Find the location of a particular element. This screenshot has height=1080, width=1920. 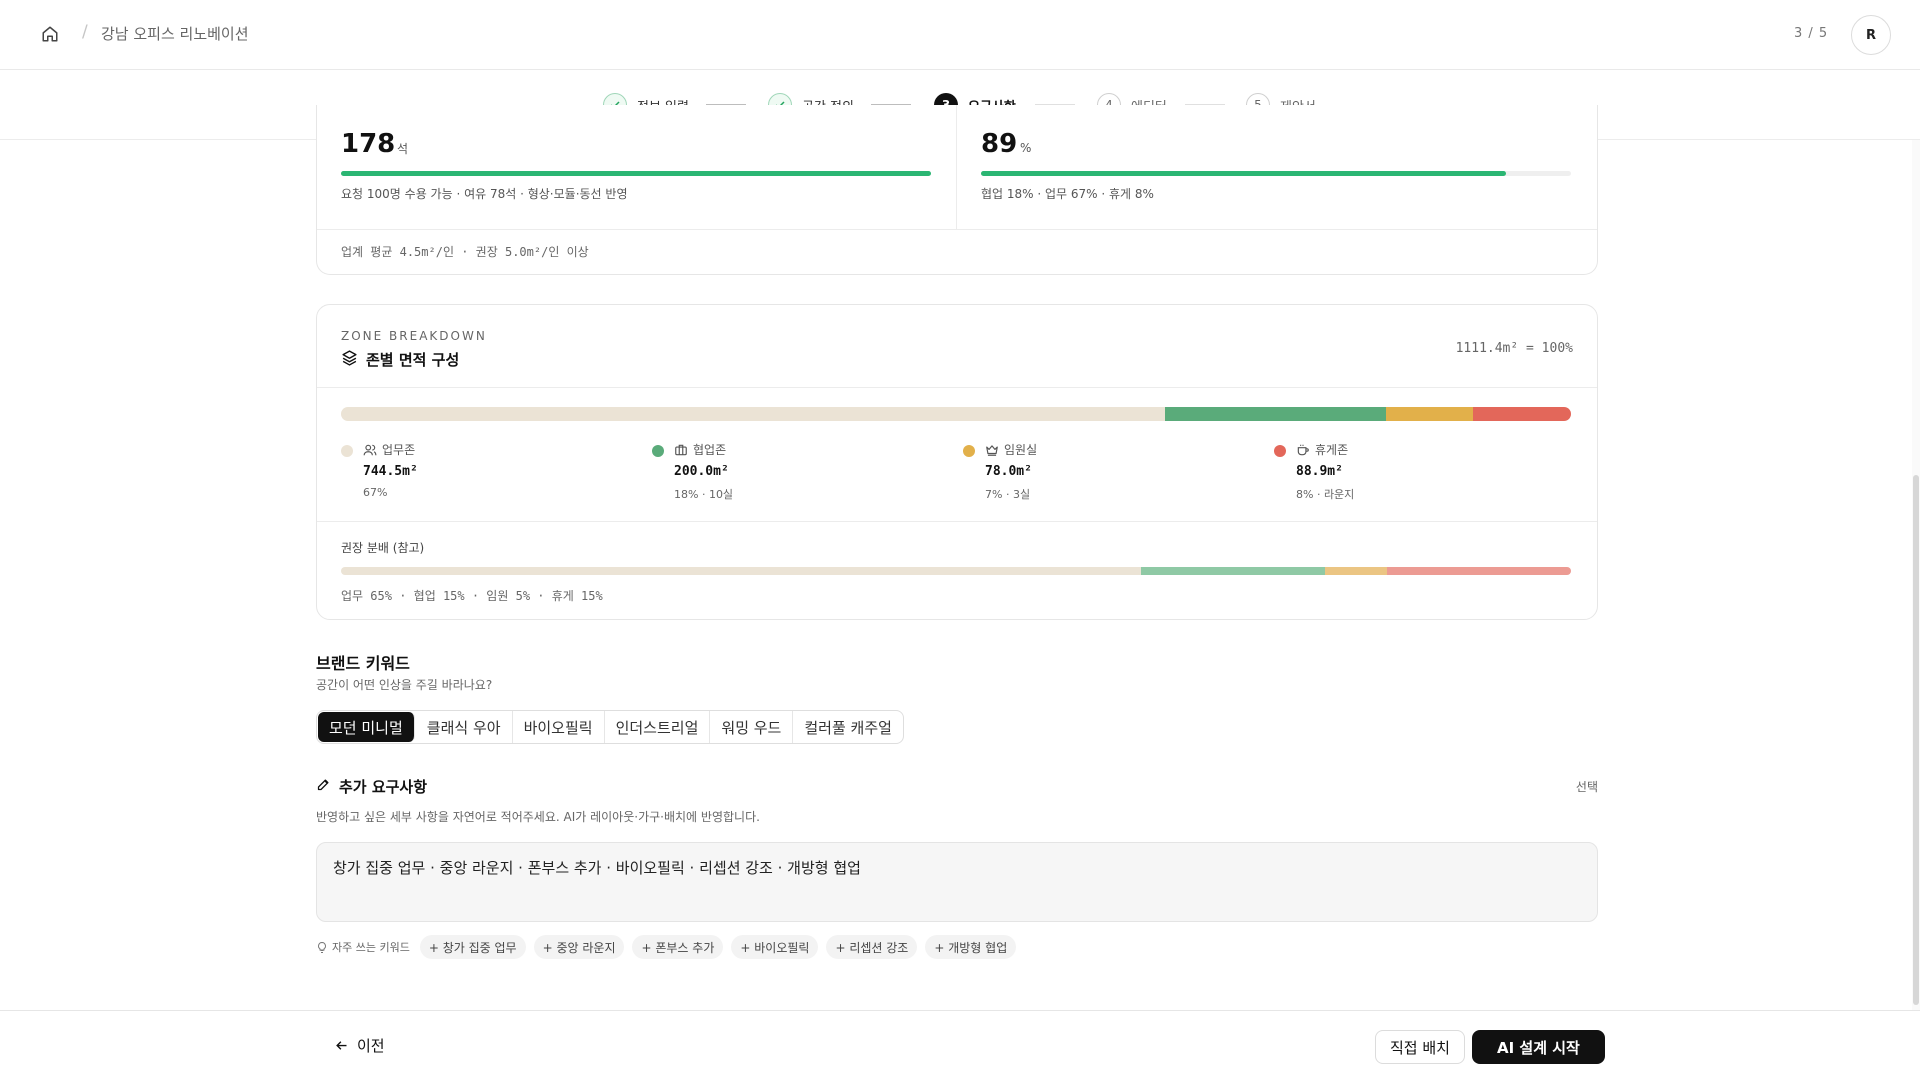

recommended-stacked-bar is located at coordinates (956, 571).